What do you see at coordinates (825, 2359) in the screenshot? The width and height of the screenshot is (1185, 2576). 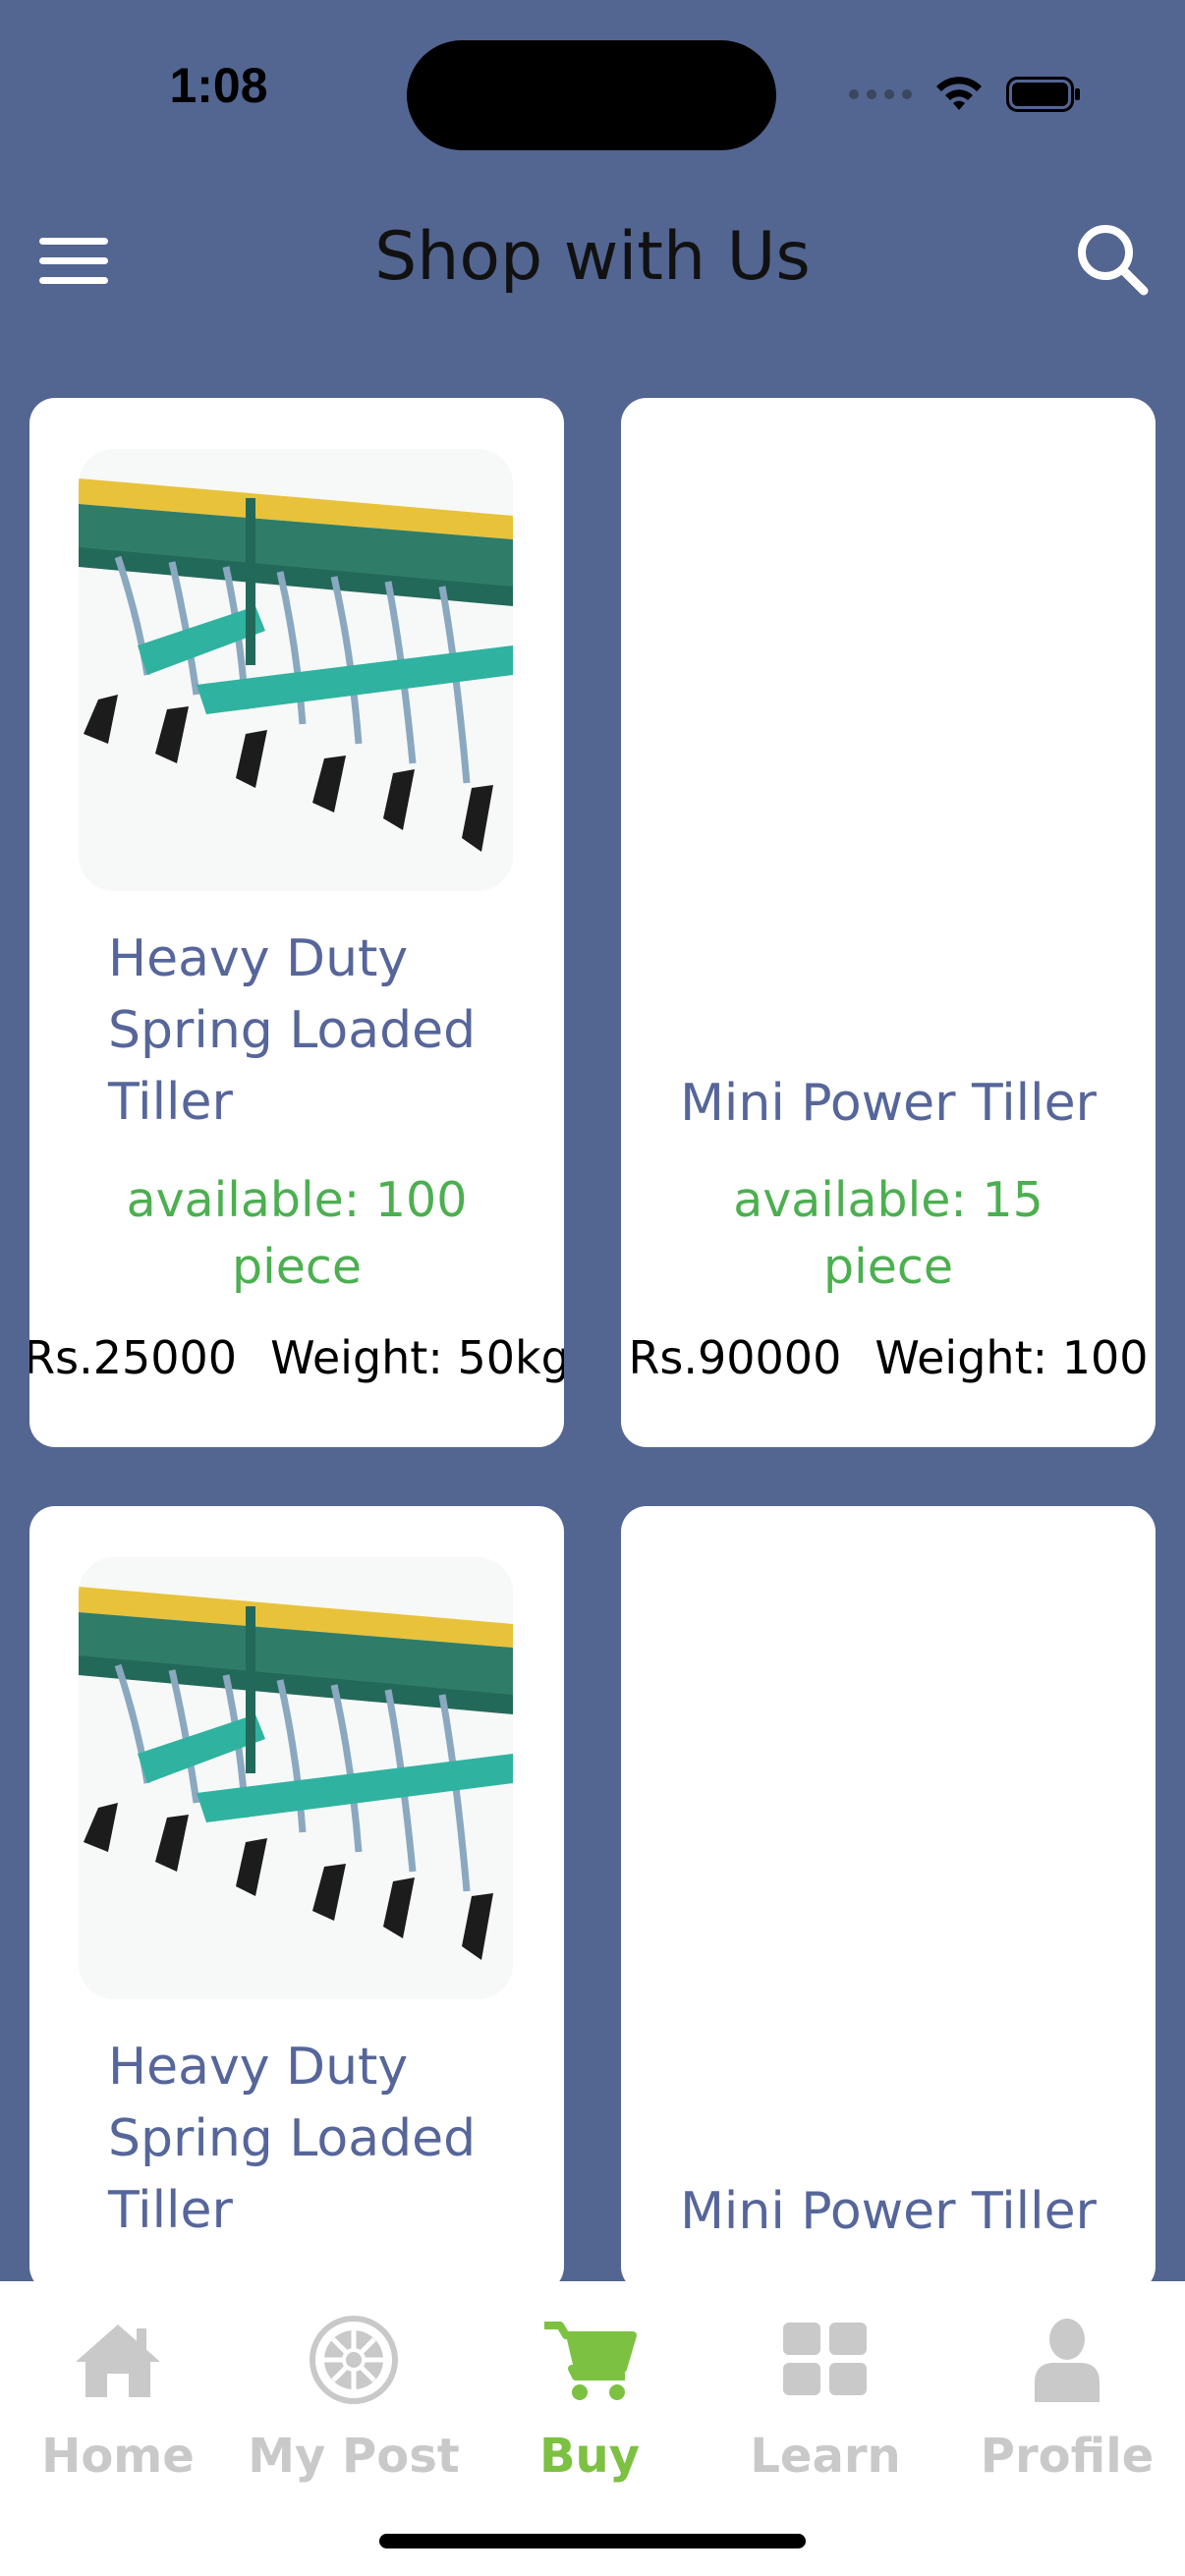 I see `grid-icon` at bounding box center [825, 2359].